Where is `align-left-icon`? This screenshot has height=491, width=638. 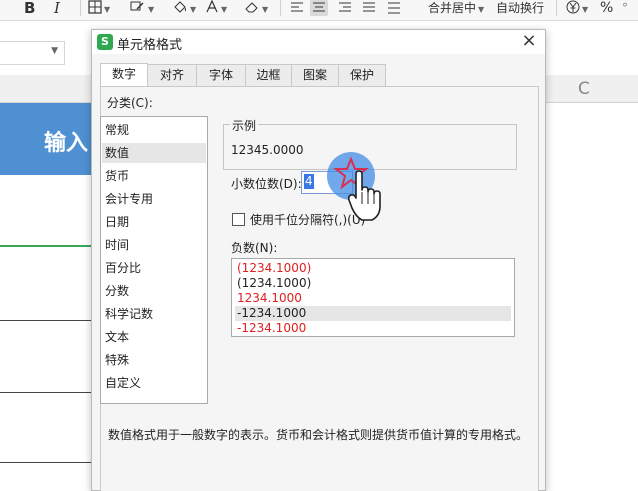
align-left-icon is located at coordinates (297, 7).